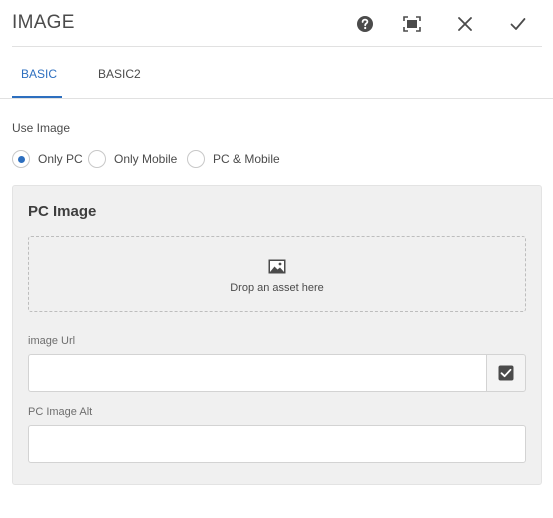 The height and width of the screenshot is (518, 553). What do you see at coordinates (277, 444) in the screenshot?
I see `pc-image-alt-input` at bounding box center [277, 444].